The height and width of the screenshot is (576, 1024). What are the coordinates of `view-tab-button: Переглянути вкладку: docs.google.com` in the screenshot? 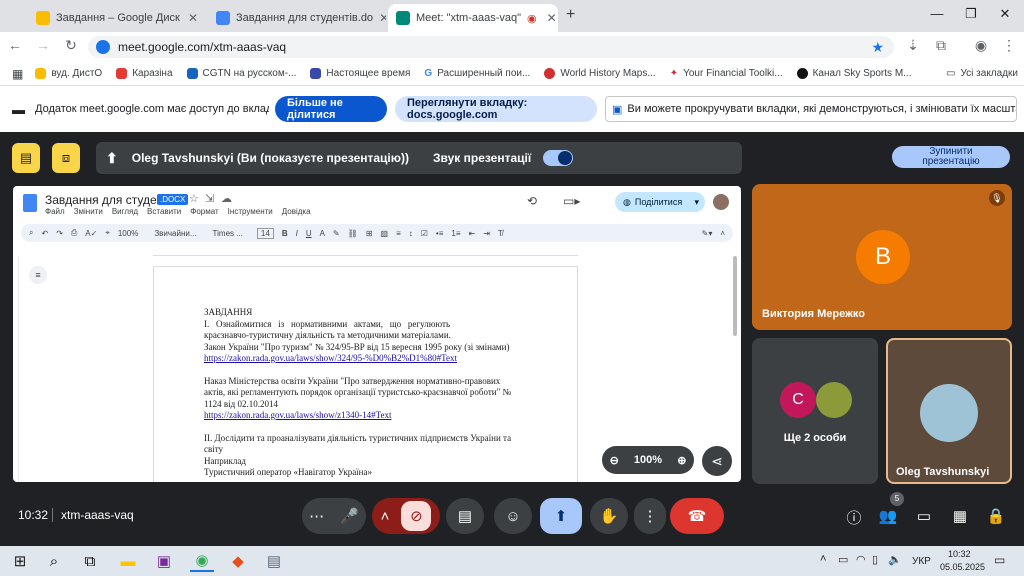 It's located at (496, 109).